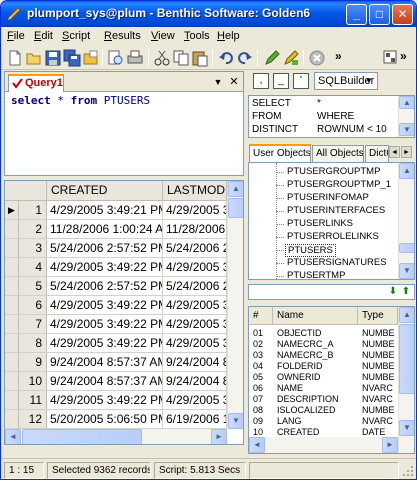  I want to click on menu-script: Script, so click(76, 36).